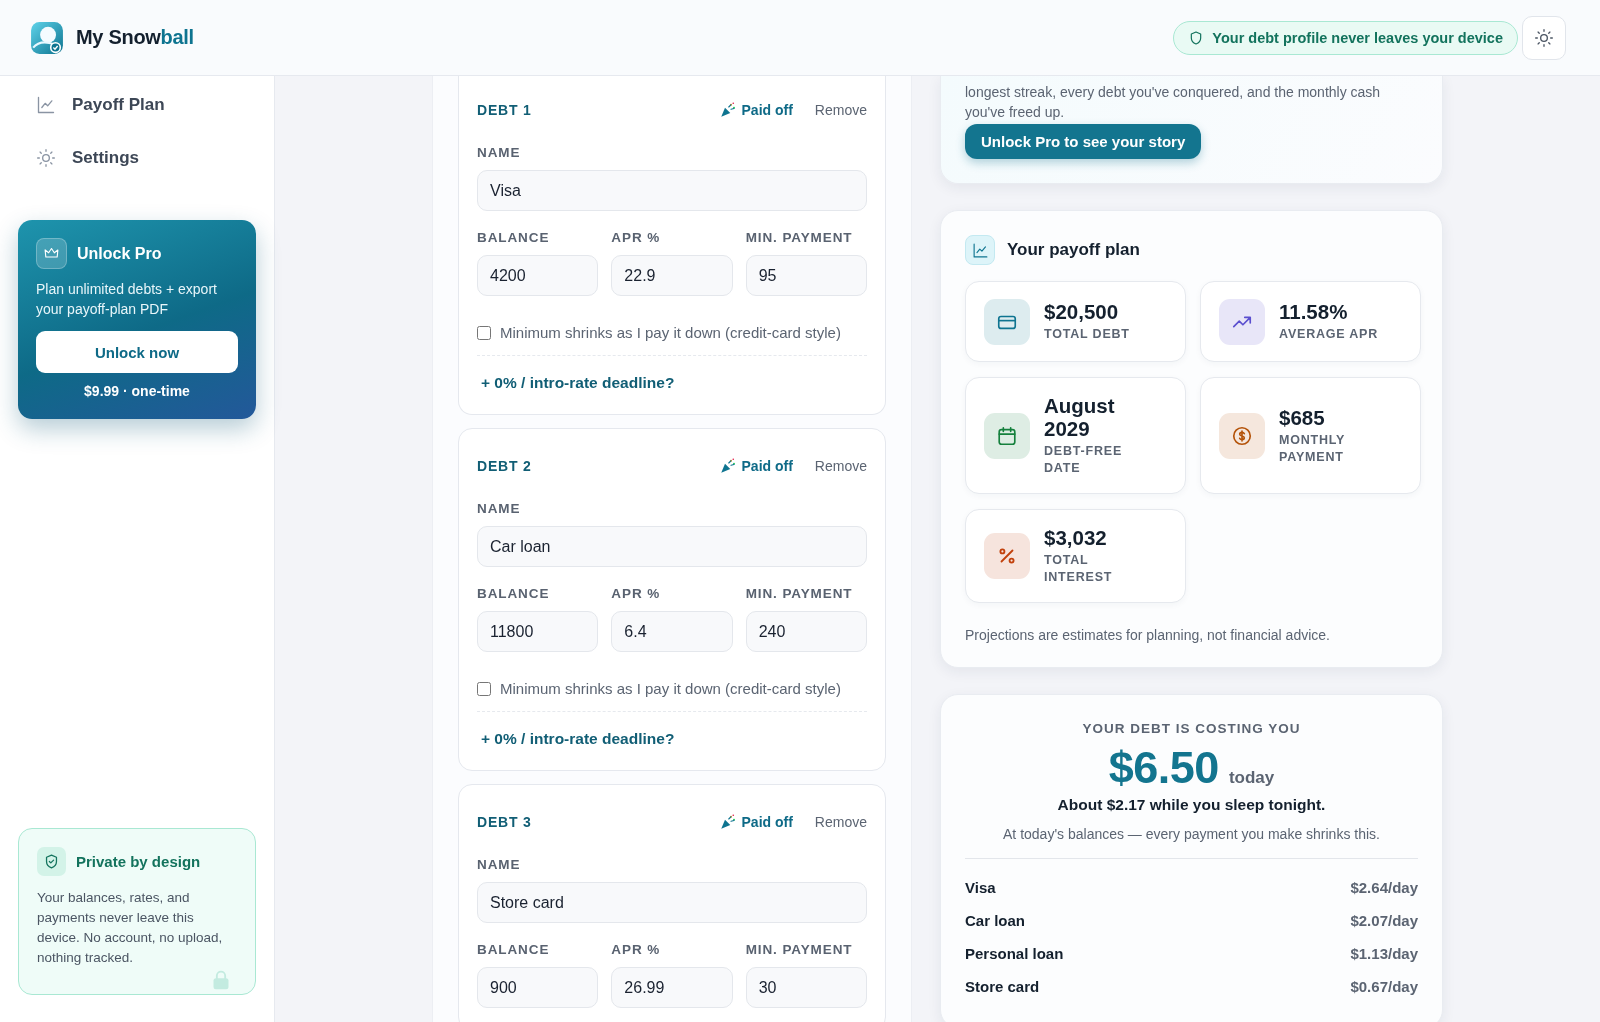 The height and width of the screenshot is (1022, 1600). I want to click on gear-icon, so click(46, 157).